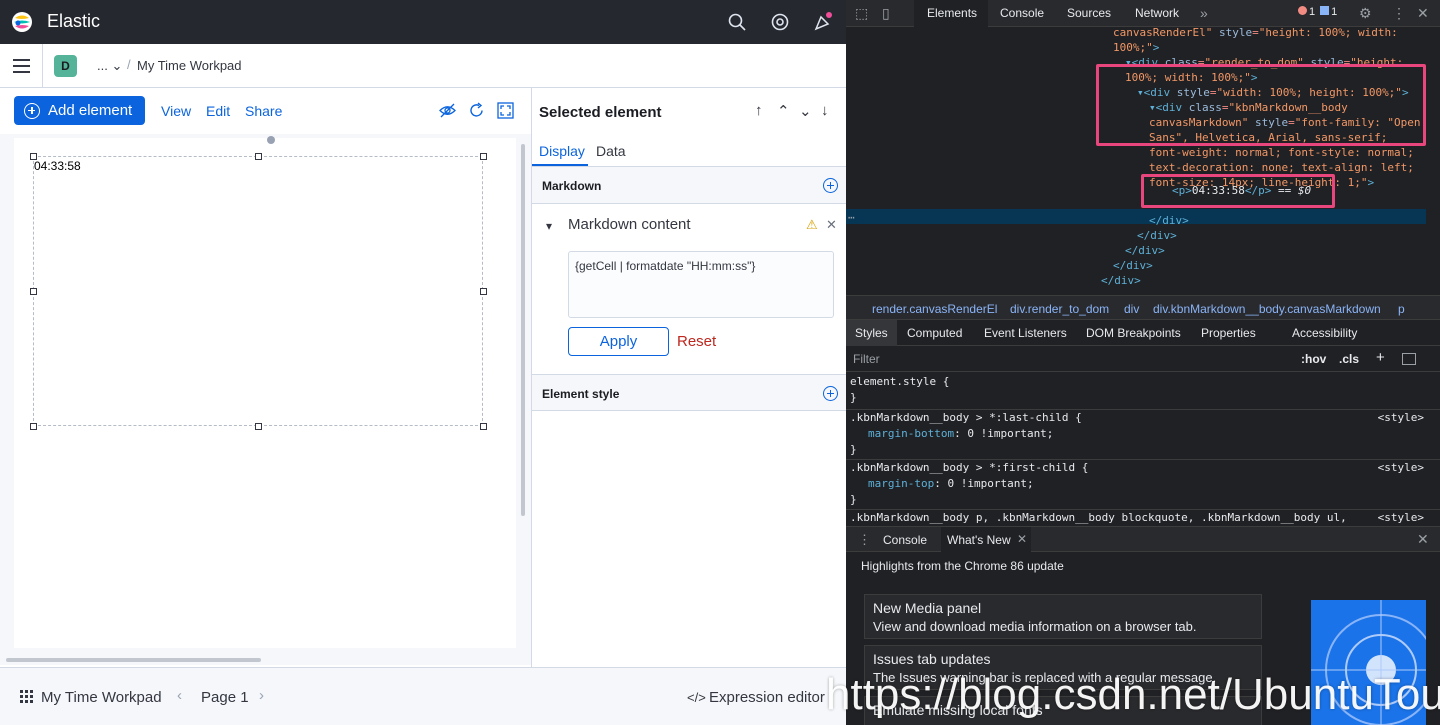 The image size is (1440, 725). I want to click on grid-icon, so click(26, 696).